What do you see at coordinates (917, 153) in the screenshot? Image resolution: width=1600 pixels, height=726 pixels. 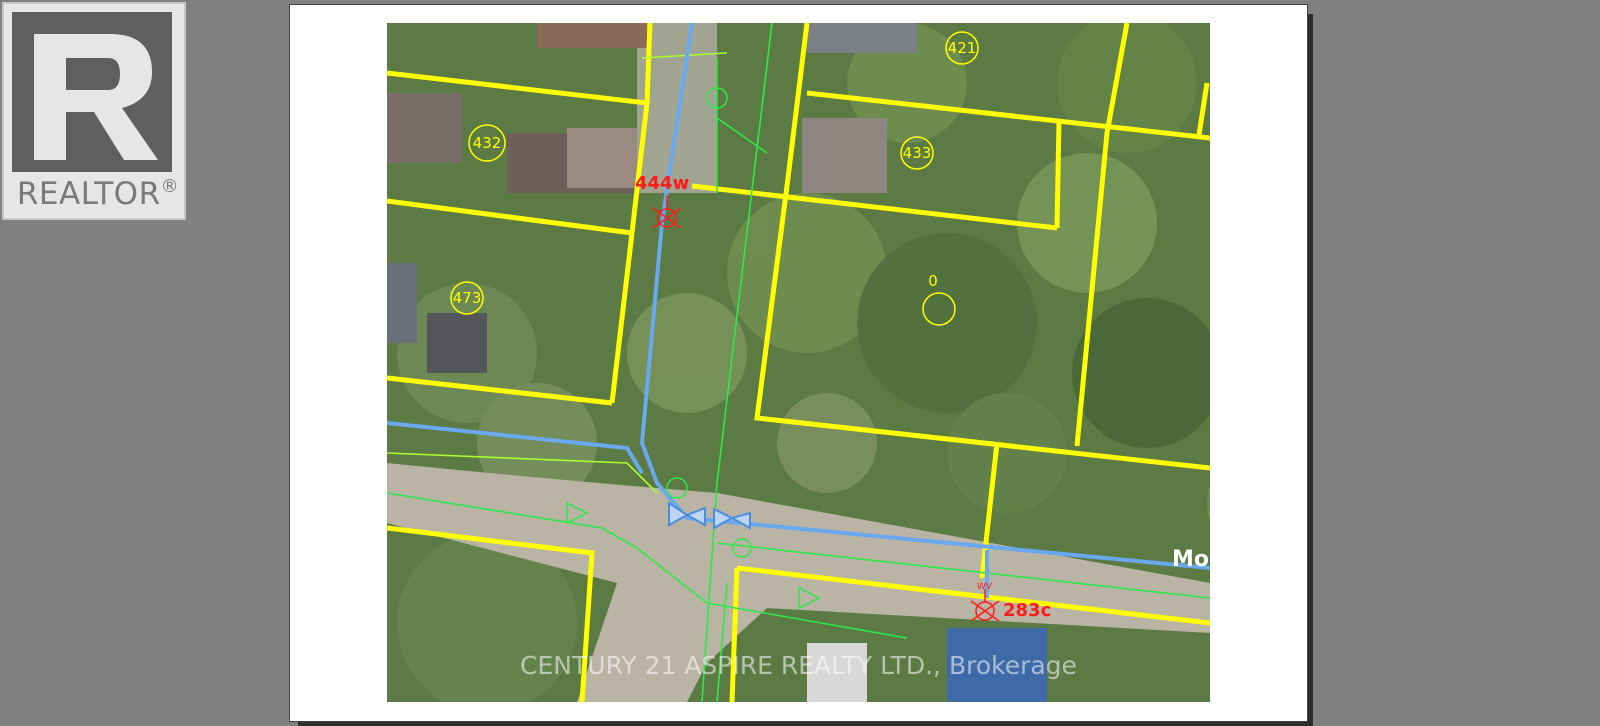 I see `parcel-label-433: 433` at bounding box center [917, 153].